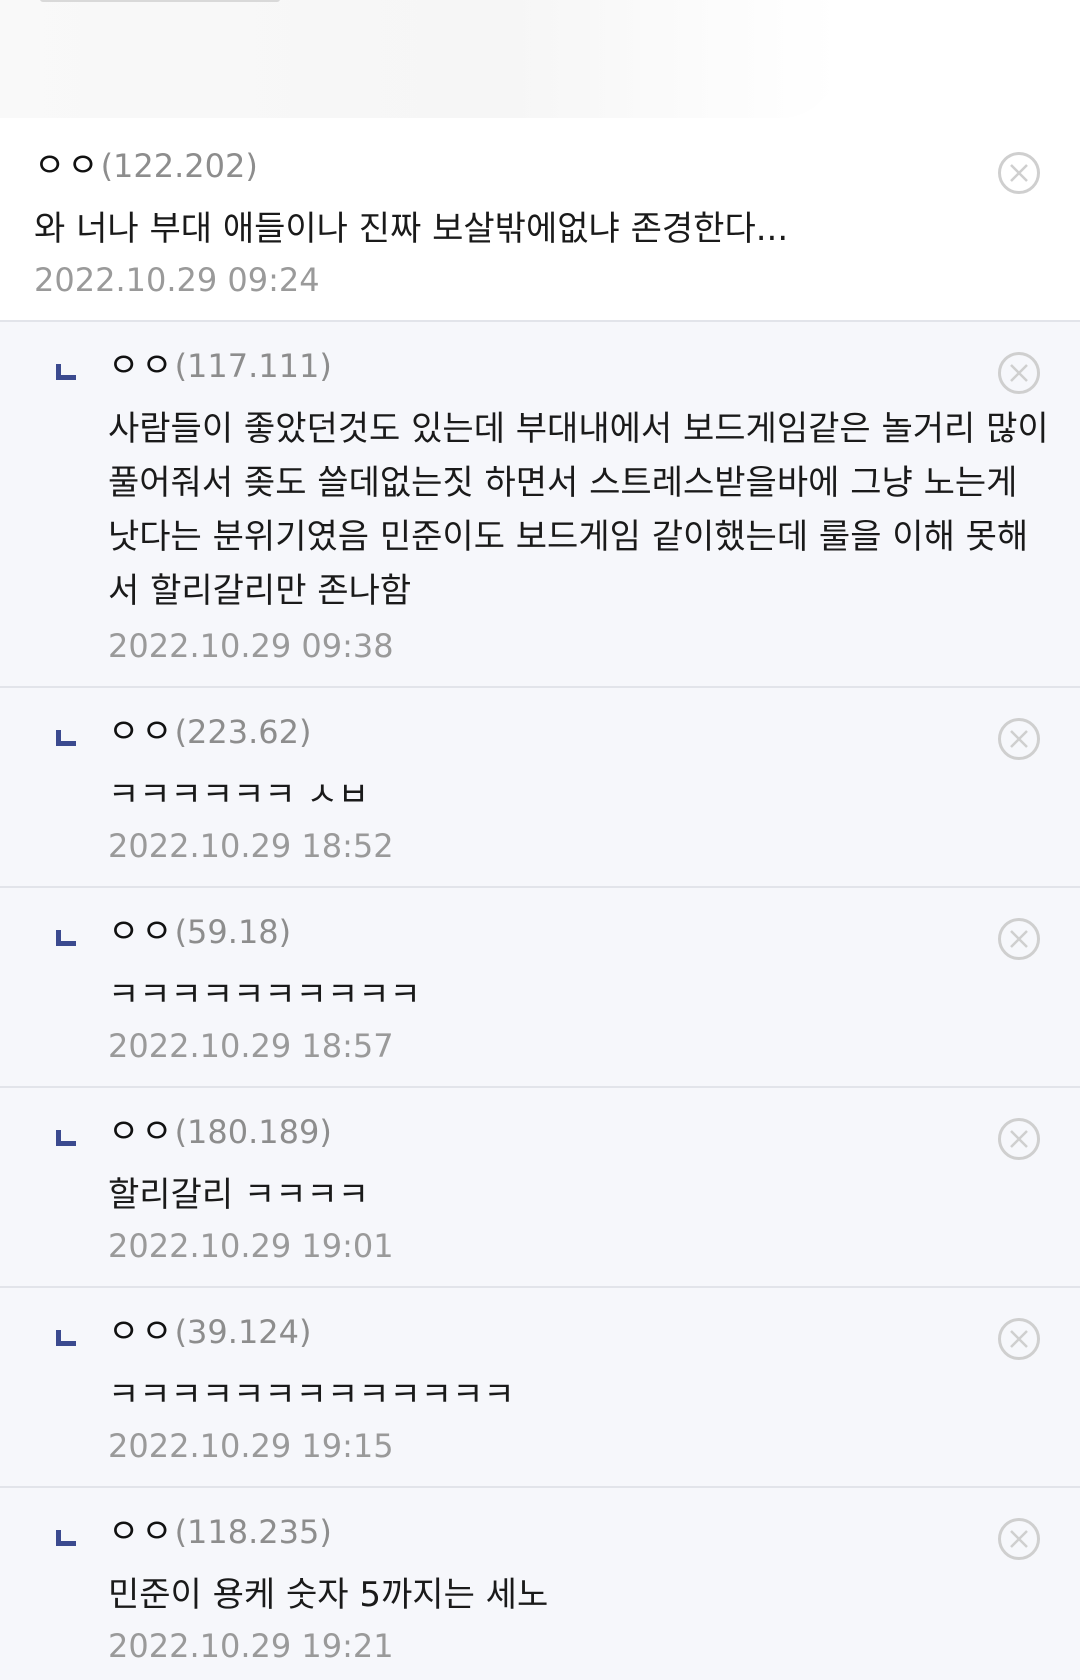 This screenshot has height=1680, width=1080. Describe the element at coordinates (177, 280) in the screenshot. I see `comment-date: 2022.10.29 09:24` at that location.